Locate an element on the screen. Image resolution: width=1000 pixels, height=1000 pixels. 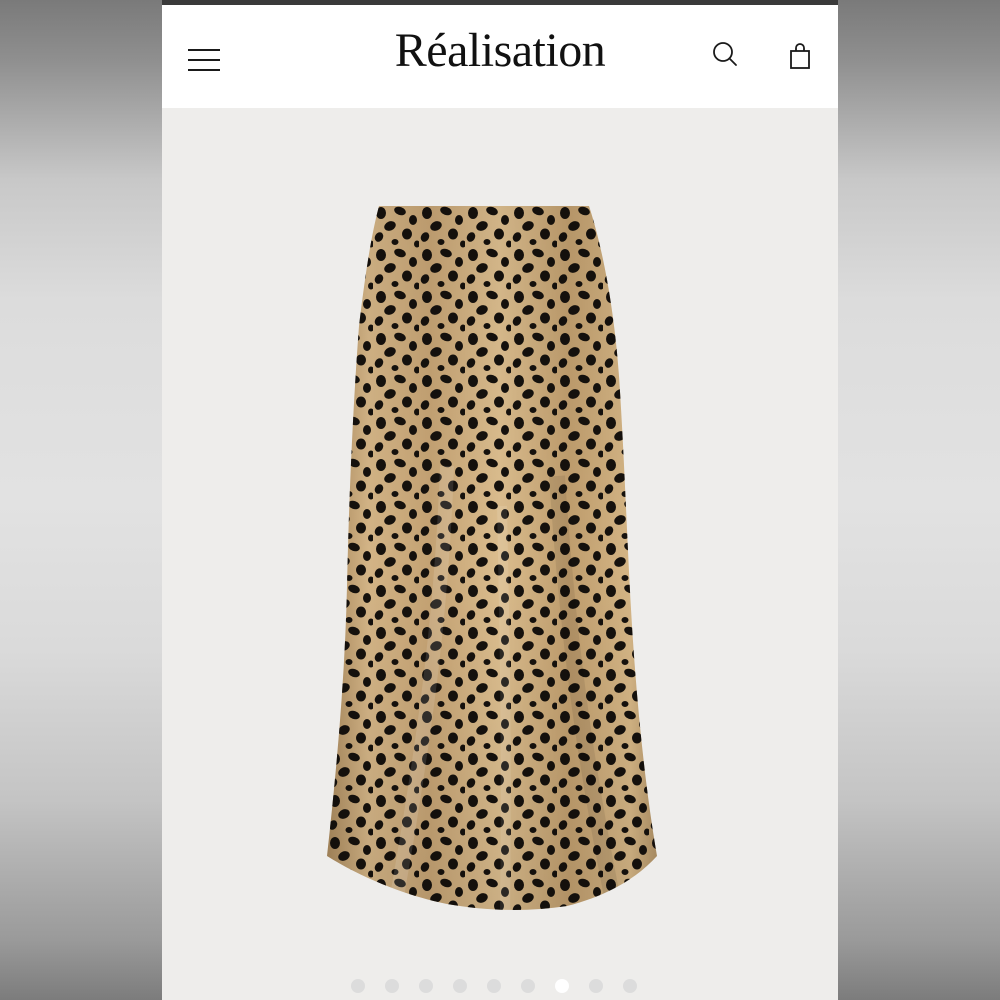
search-icon is located at coordinates (726, 55).